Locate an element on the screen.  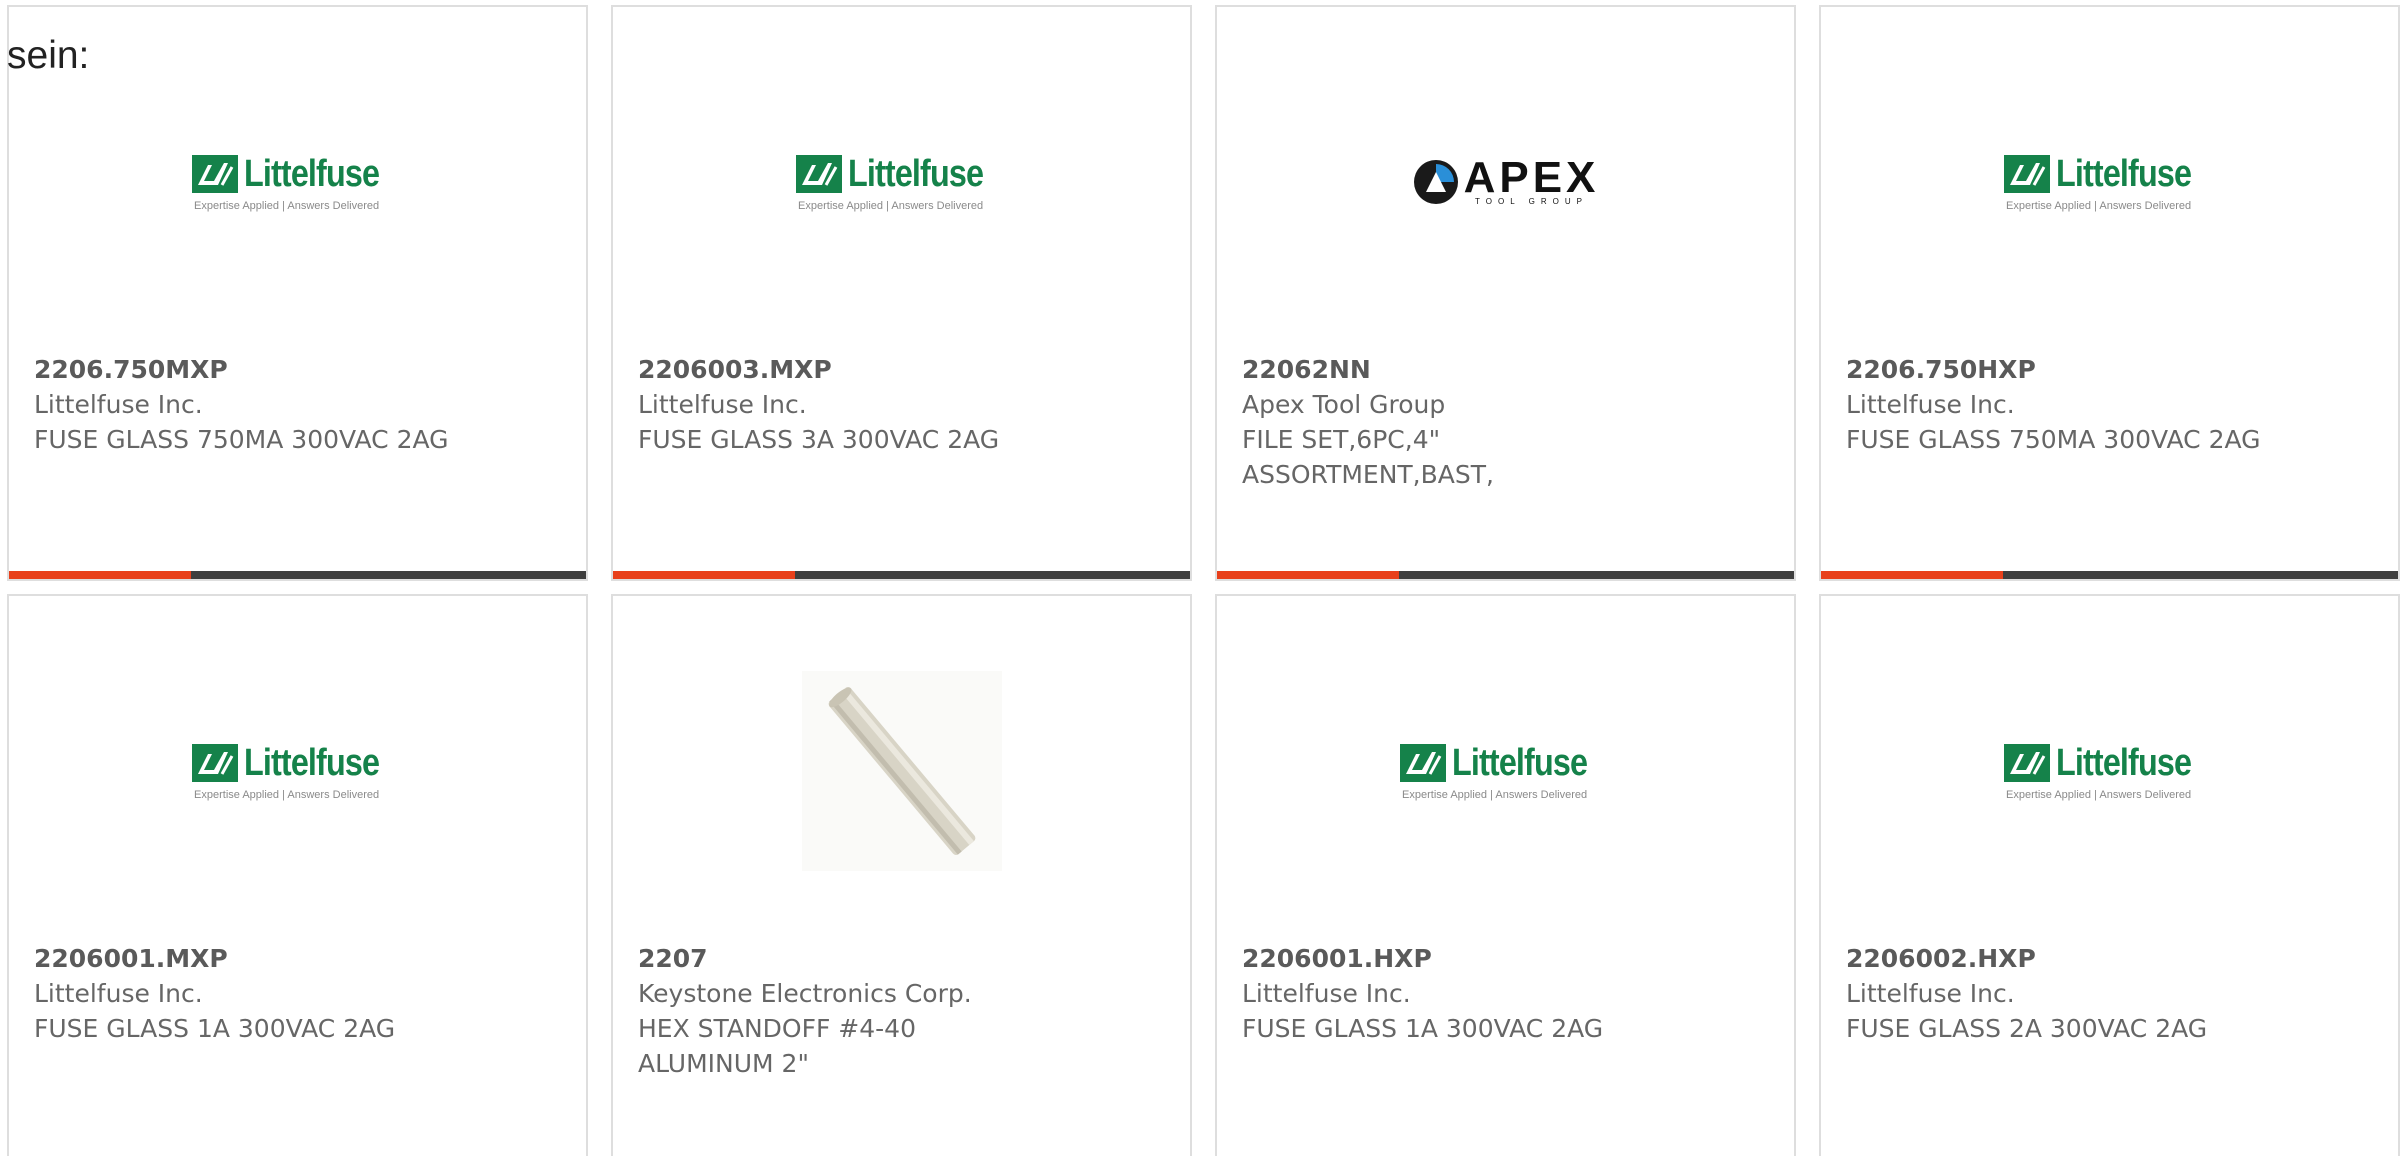
part-number: 22062NN is located at coordinates (1508, 369).